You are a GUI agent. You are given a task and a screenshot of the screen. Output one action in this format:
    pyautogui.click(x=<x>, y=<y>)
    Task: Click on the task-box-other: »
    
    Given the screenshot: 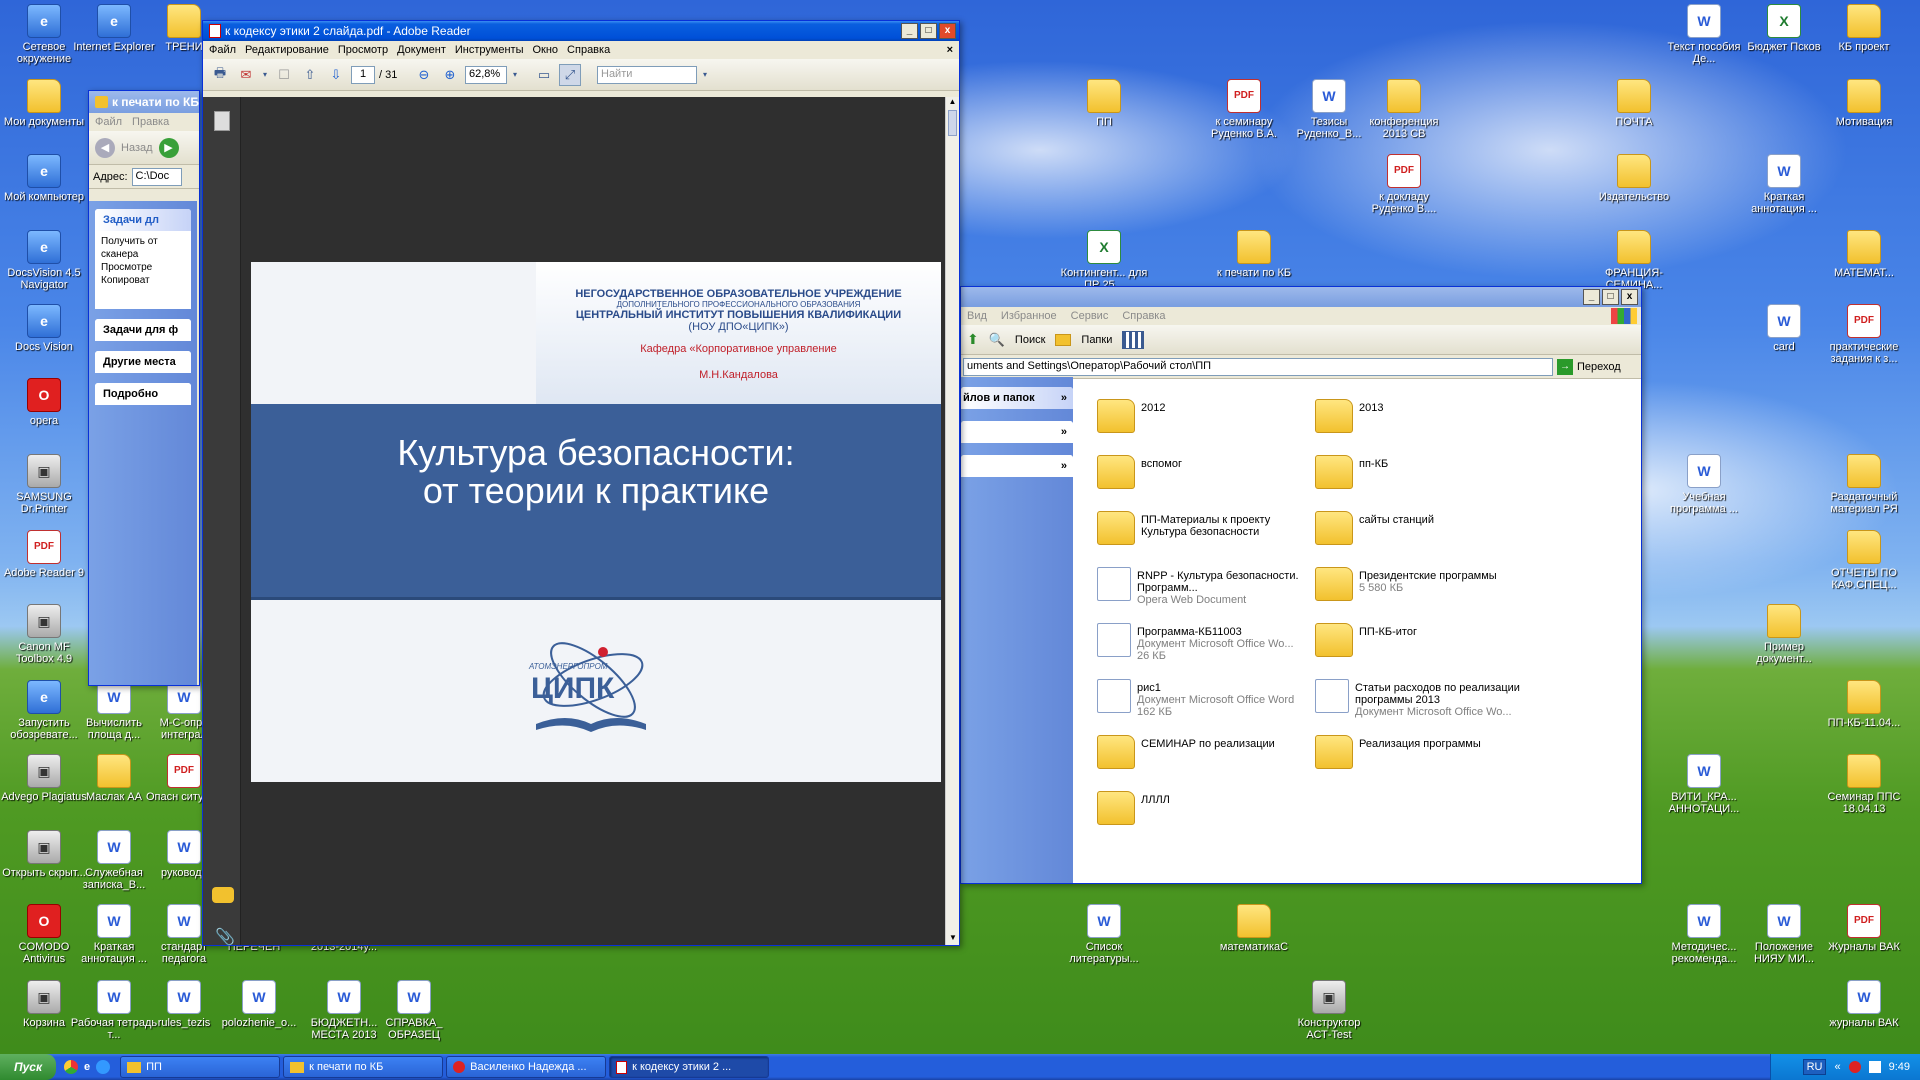 What is the action you would take?
    pyautogui.click(x=1017, y=432)
    